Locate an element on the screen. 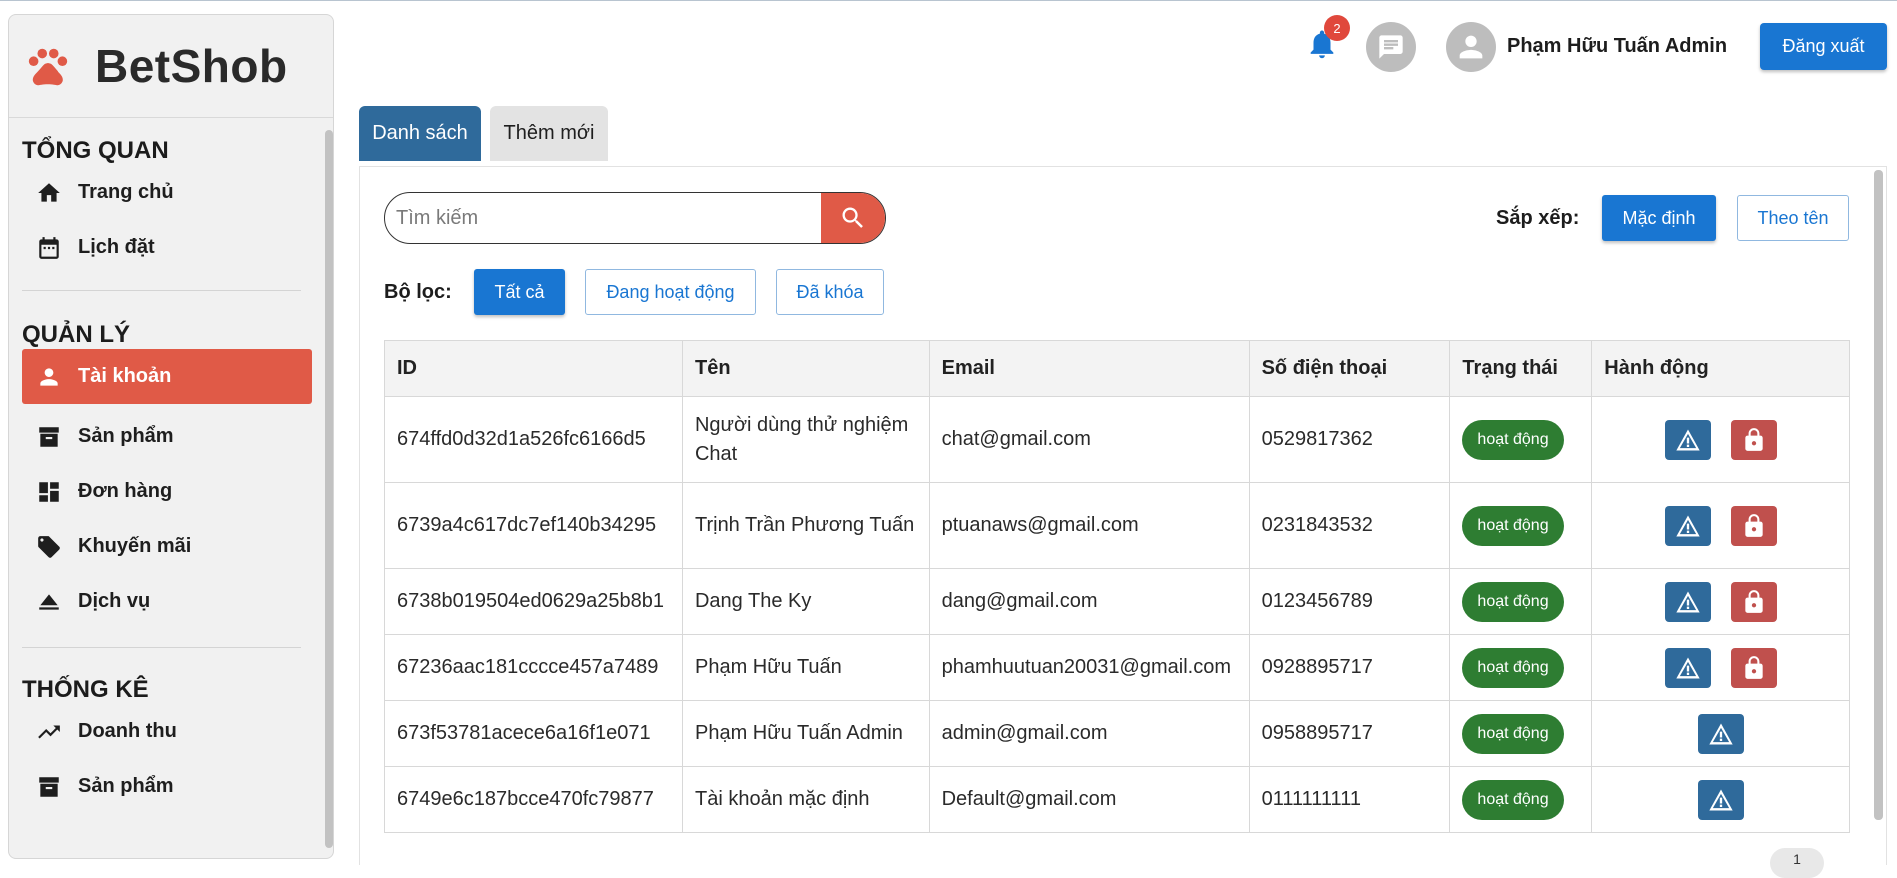 The image size is (1897, 878). cell-phone: 0529817362 is located at coordinates (1349, 439).